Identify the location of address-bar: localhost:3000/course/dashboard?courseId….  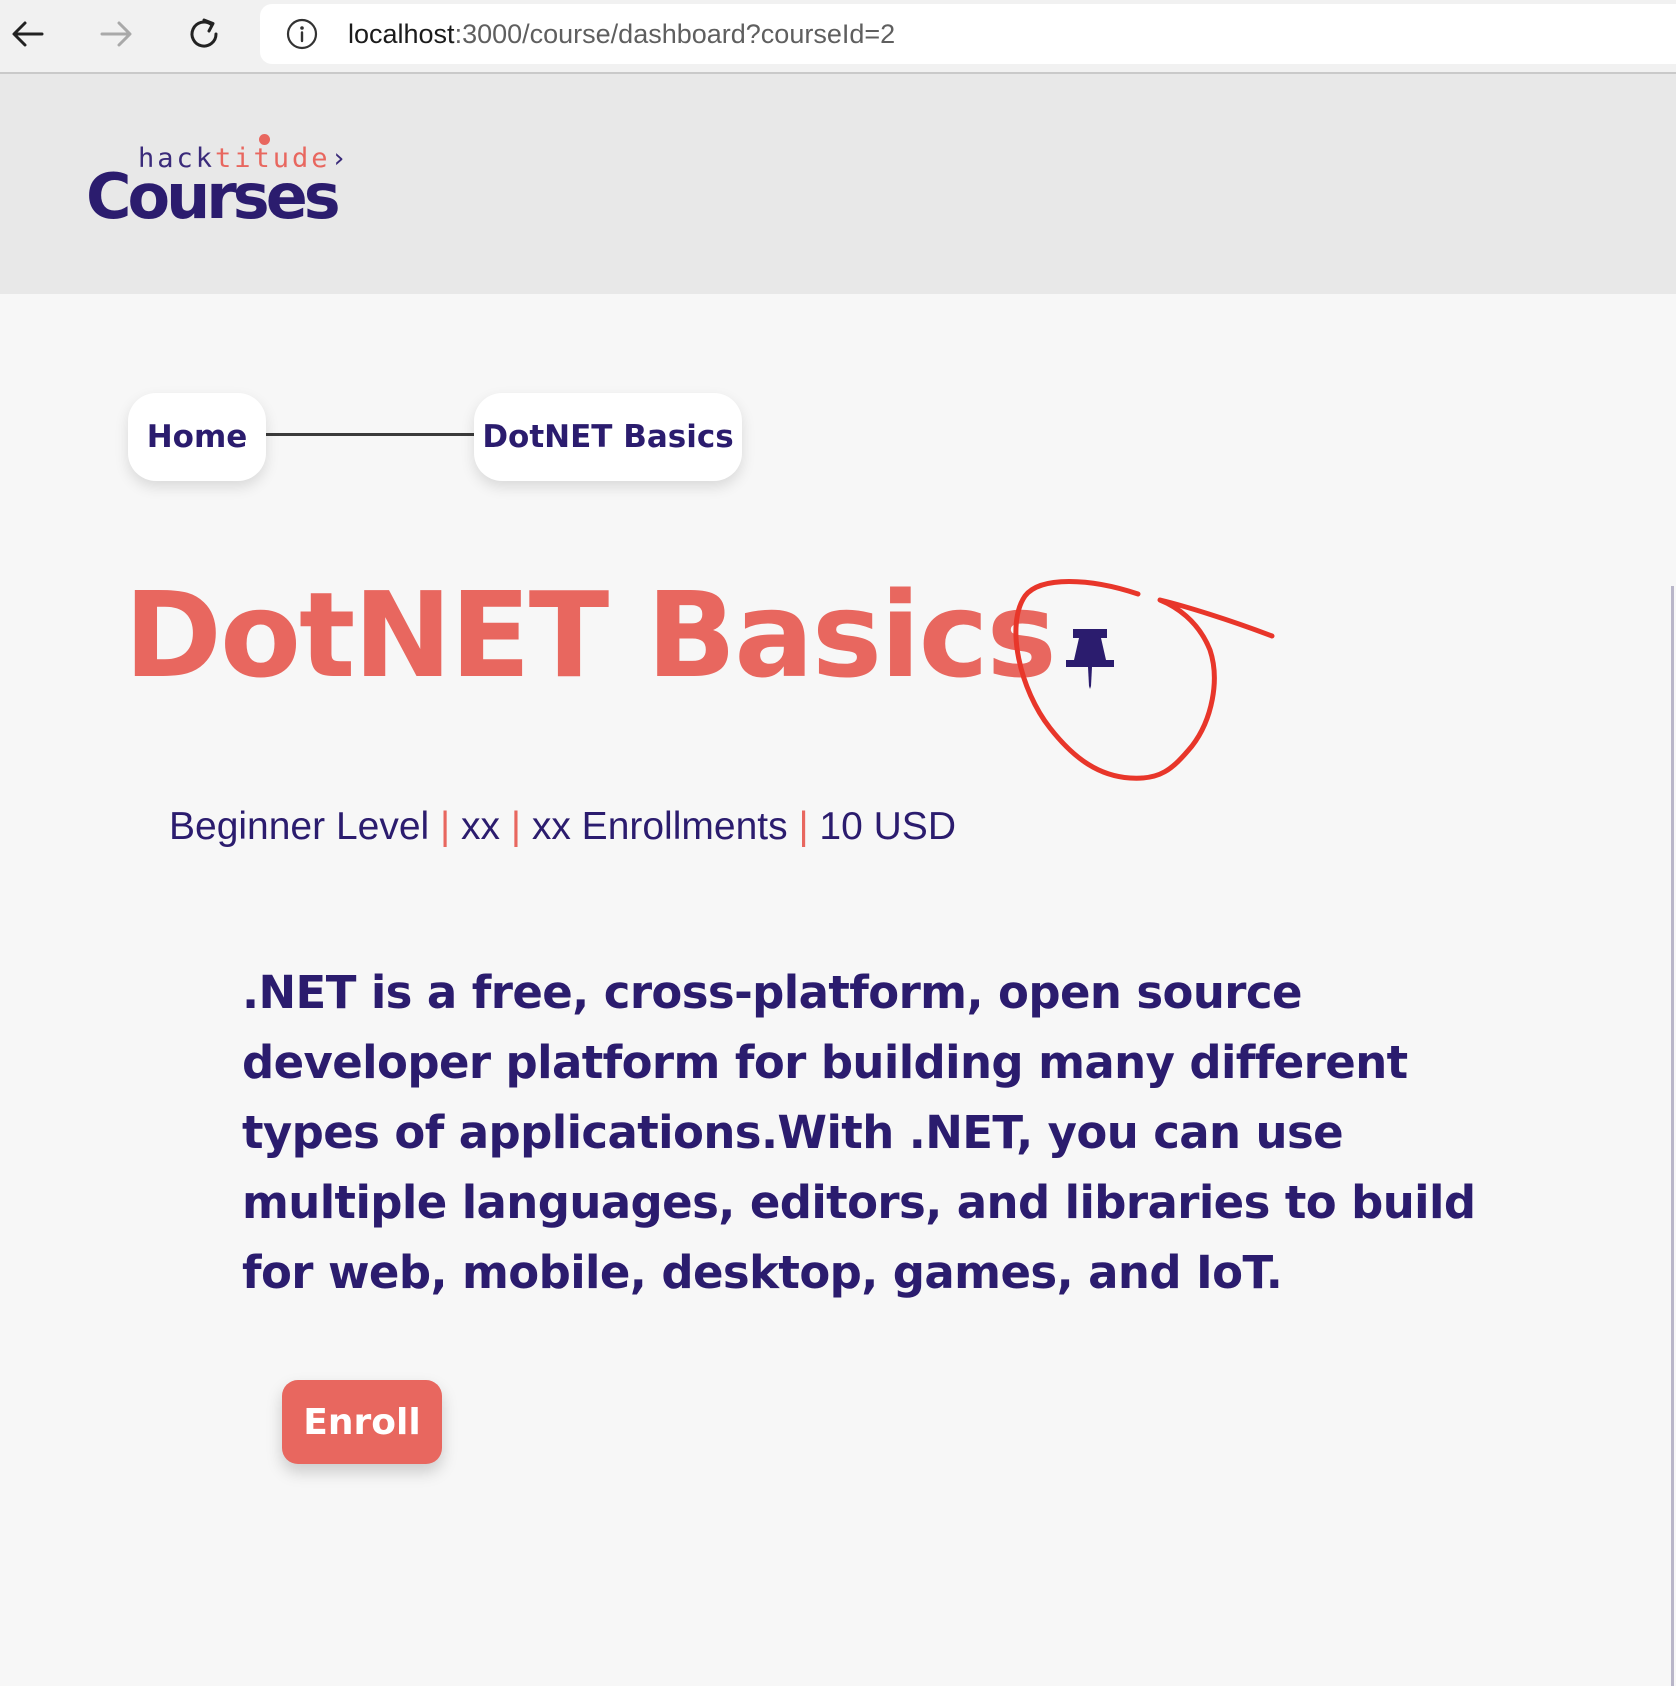
(968, 34).